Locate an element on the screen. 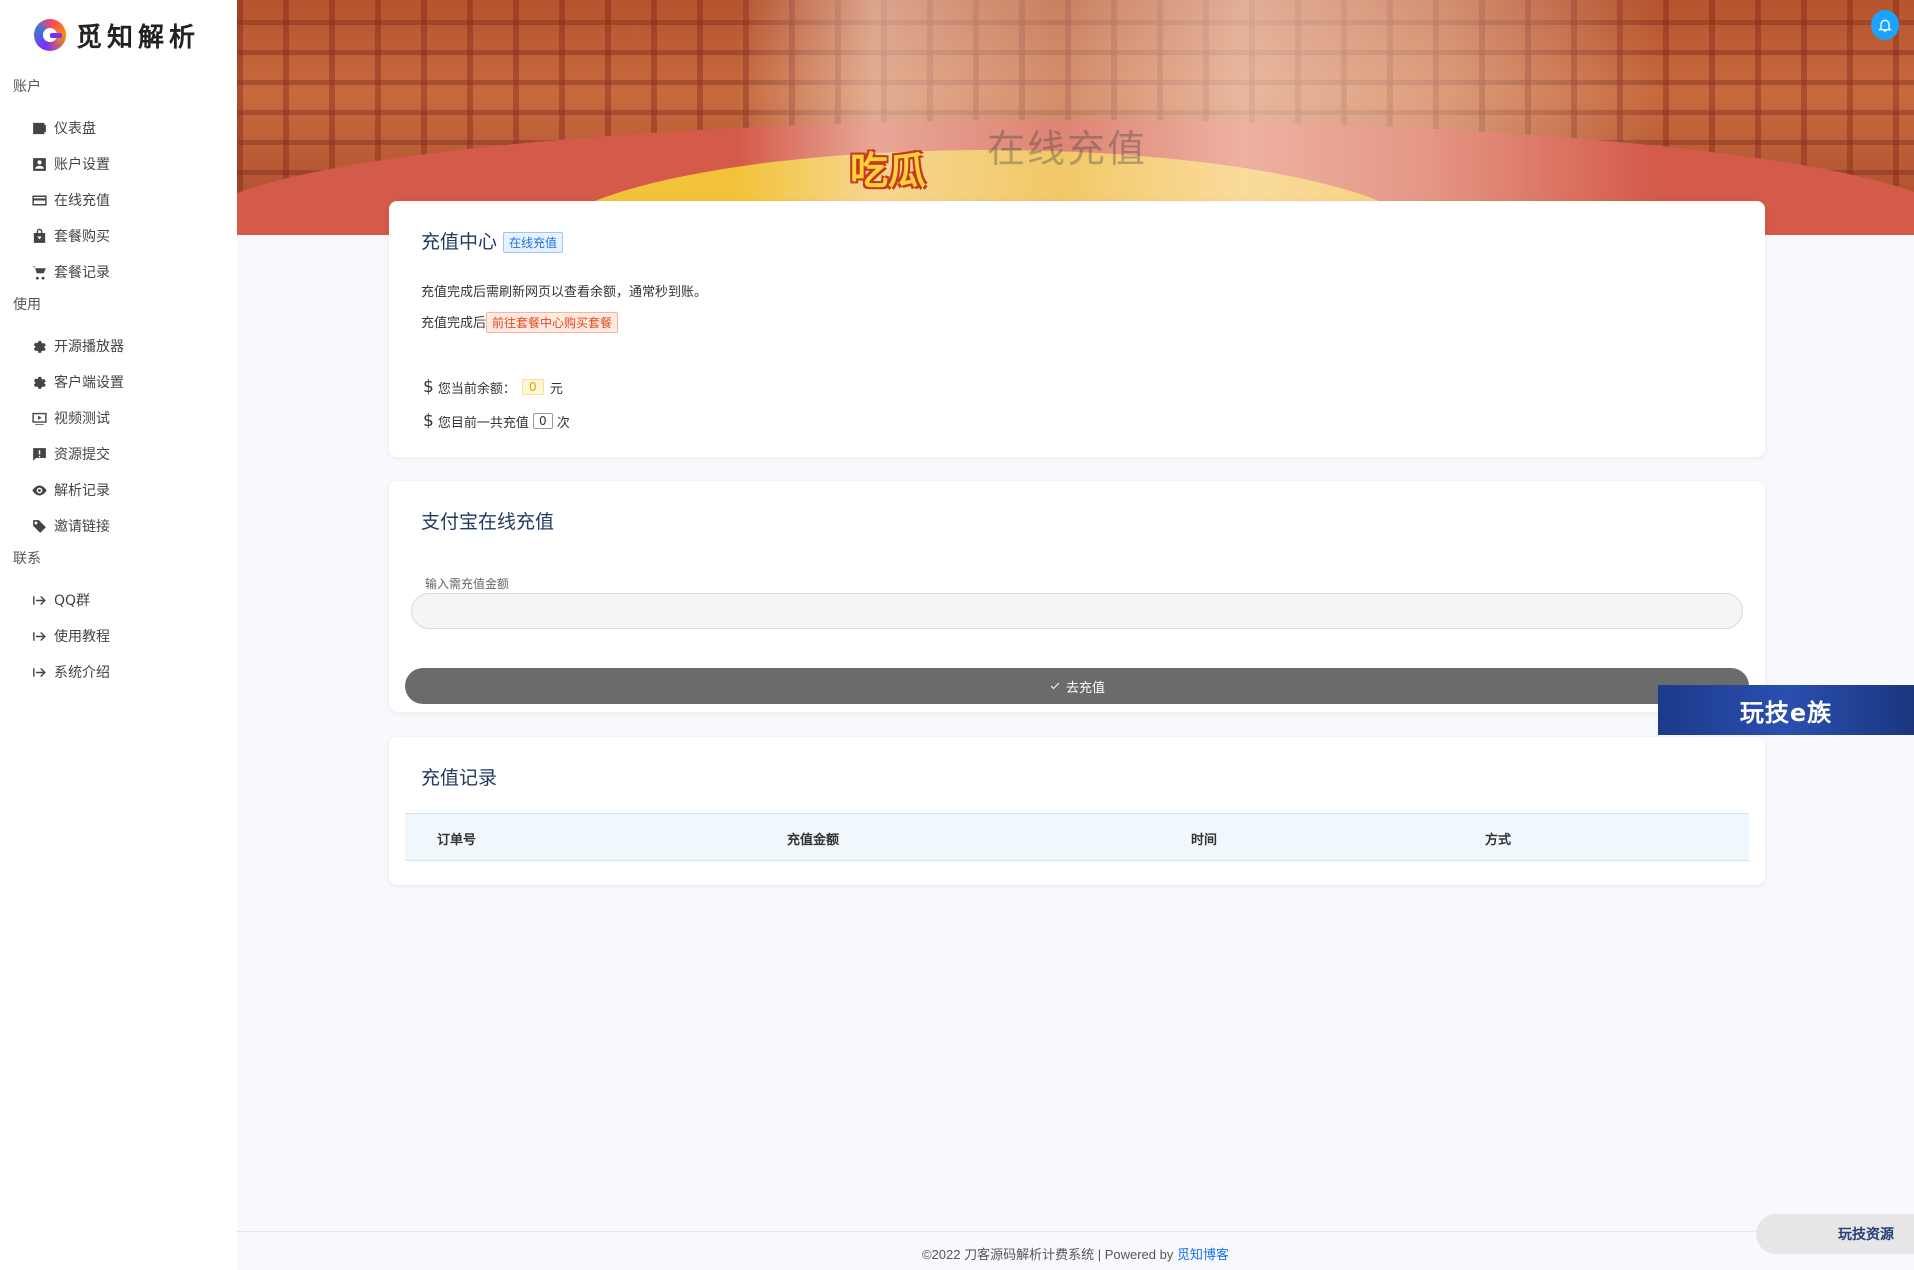  sidebar-item-parse-records: 解析记录 is located at coordinates (118, 490).